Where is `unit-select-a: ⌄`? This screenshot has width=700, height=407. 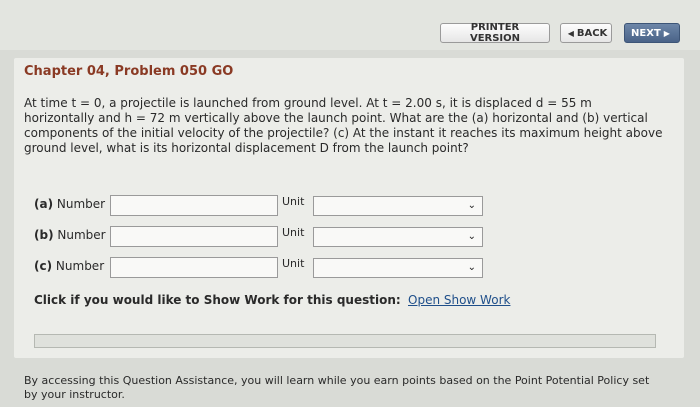 unit-select-a: ⌄ is located at coordinates (398, 206).